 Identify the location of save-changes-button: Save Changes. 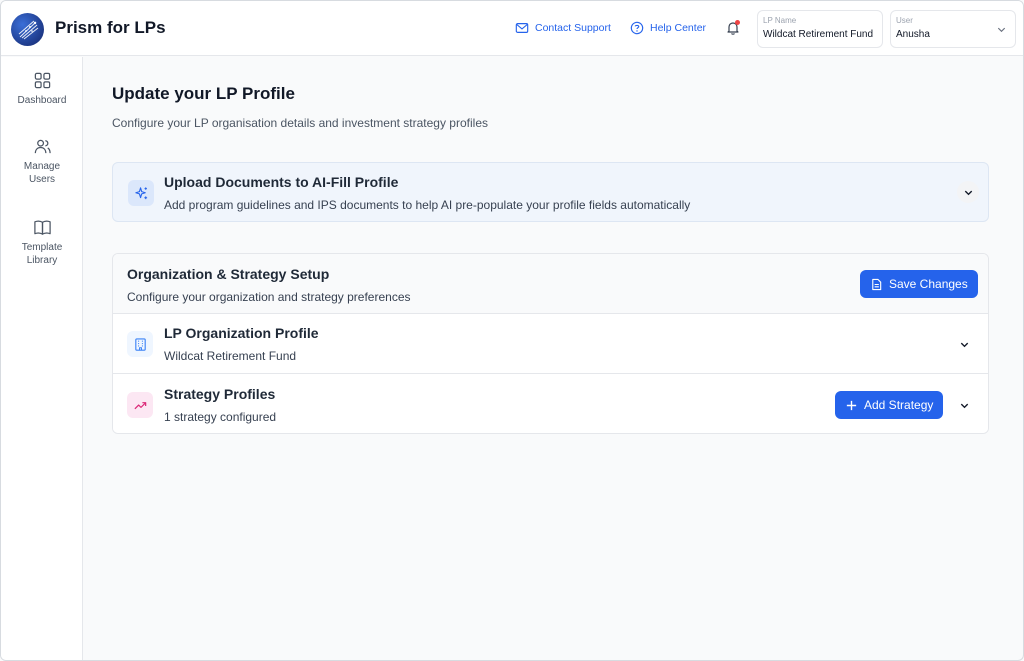
(919, 284).